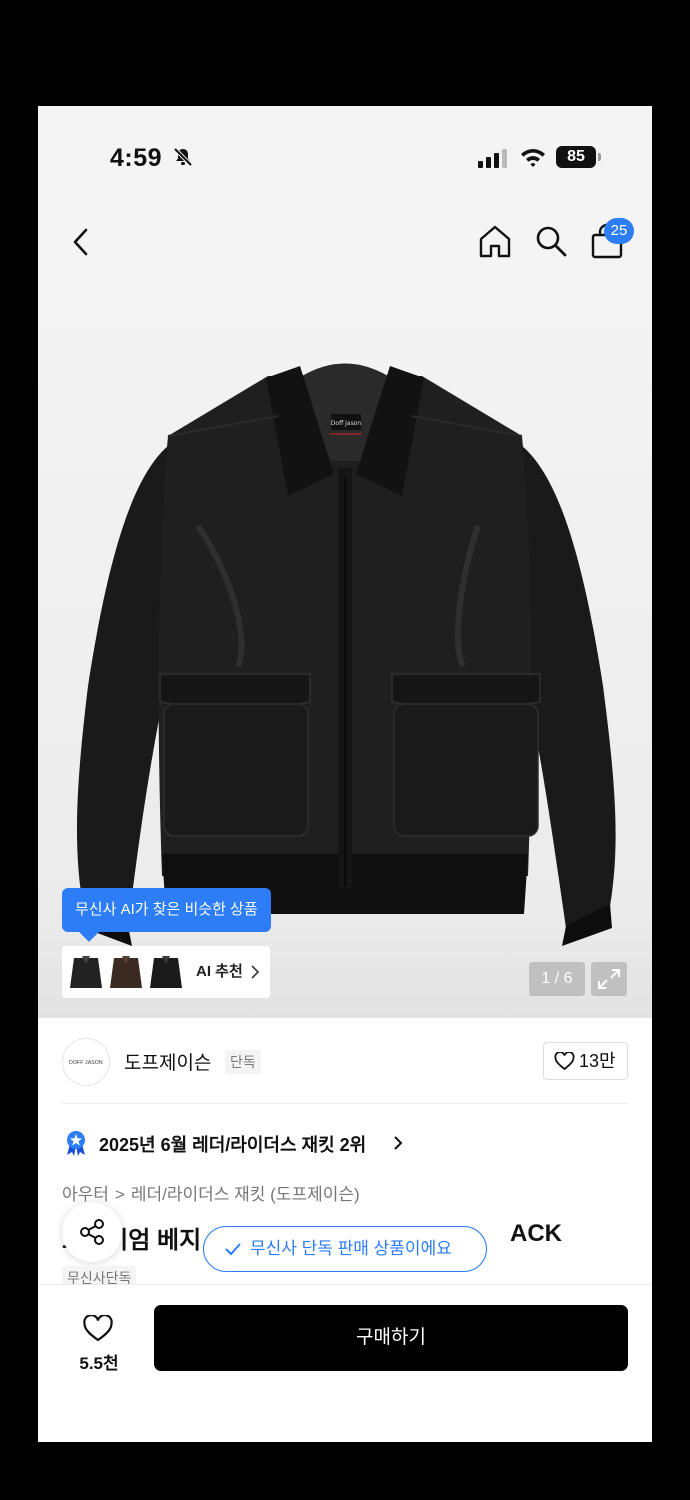 This screenshot has width=690, height=1500. What do you see at coordinates (345, 1061) in the screenshot?
I see `brand-row: DOFF JASON 도프제이슨 단독 13만` at bounding box center [345, 1061].